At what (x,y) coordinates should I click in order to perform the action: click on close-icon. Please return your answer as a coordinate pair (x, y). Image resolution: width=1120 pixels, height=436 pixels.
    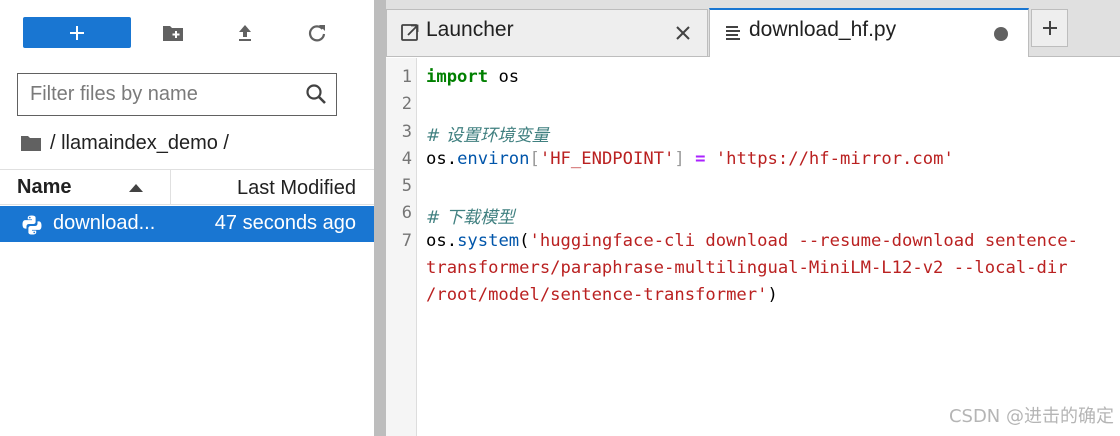
    Looking at the image, I should click on (683, 33).